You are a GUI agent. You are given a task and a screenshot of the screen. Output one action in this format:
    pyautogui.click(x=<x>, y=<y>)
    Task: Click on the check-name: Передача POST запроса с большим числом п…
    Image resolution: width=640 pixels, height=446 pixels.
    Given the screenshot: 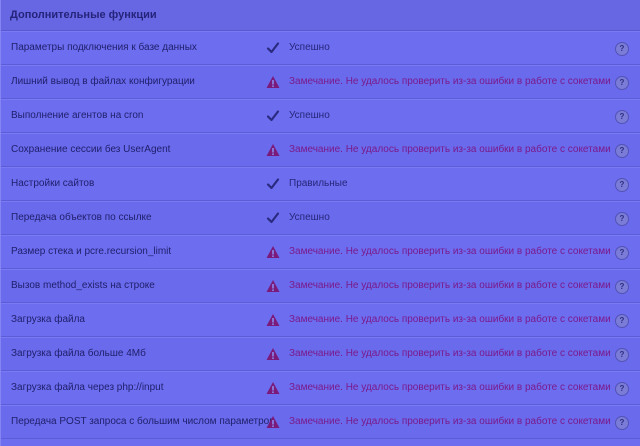 What is the action you would take?
    pyautogui.click(x=143, y=421)
    